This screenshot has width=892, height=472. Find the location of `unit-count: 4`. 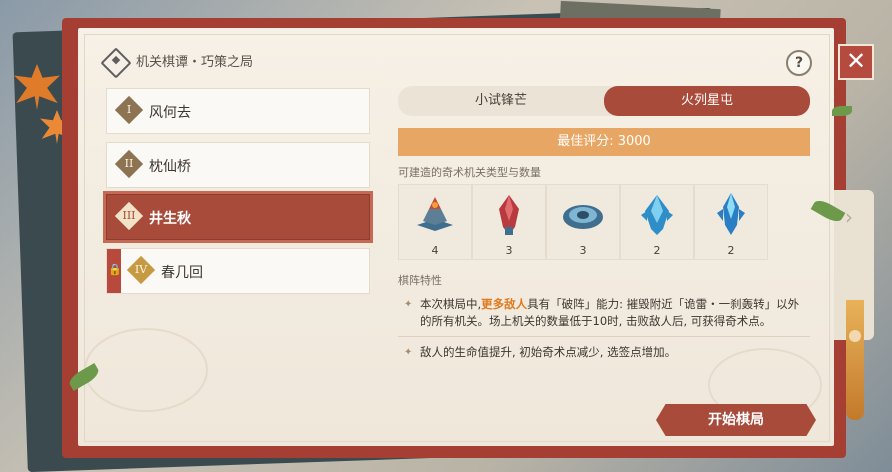

unit-count: 4 is located at coordinates (435, 250).